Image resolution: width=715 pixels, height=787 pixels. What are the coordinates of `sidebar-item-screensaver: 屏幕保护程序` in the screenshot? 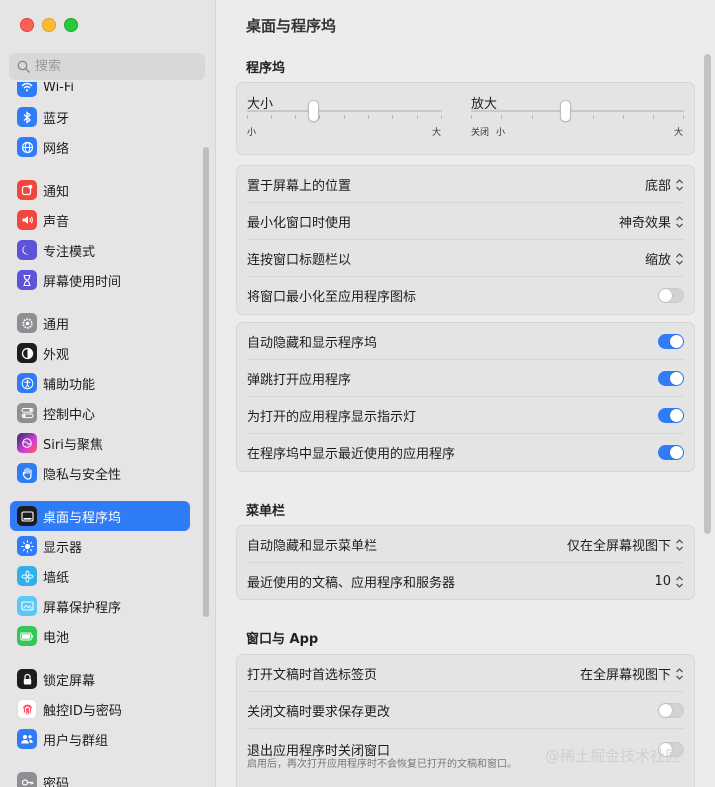 It's located at (100, 606).